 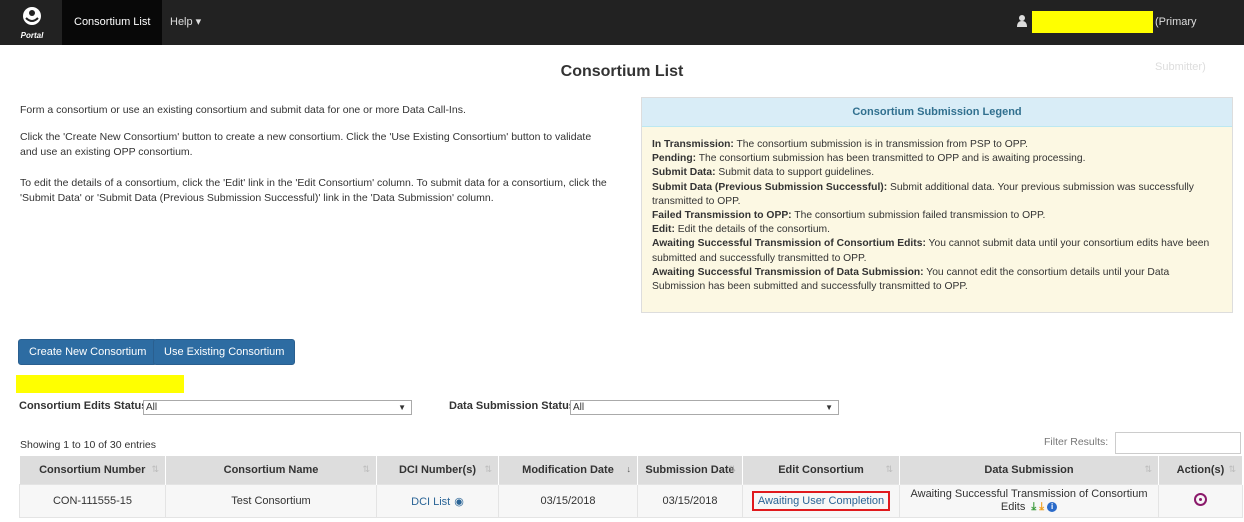 What do you see at coordinates (277, 407) in the screenshot?
I see `edits-status-select: All ▼` at bounding box center [277, 407].